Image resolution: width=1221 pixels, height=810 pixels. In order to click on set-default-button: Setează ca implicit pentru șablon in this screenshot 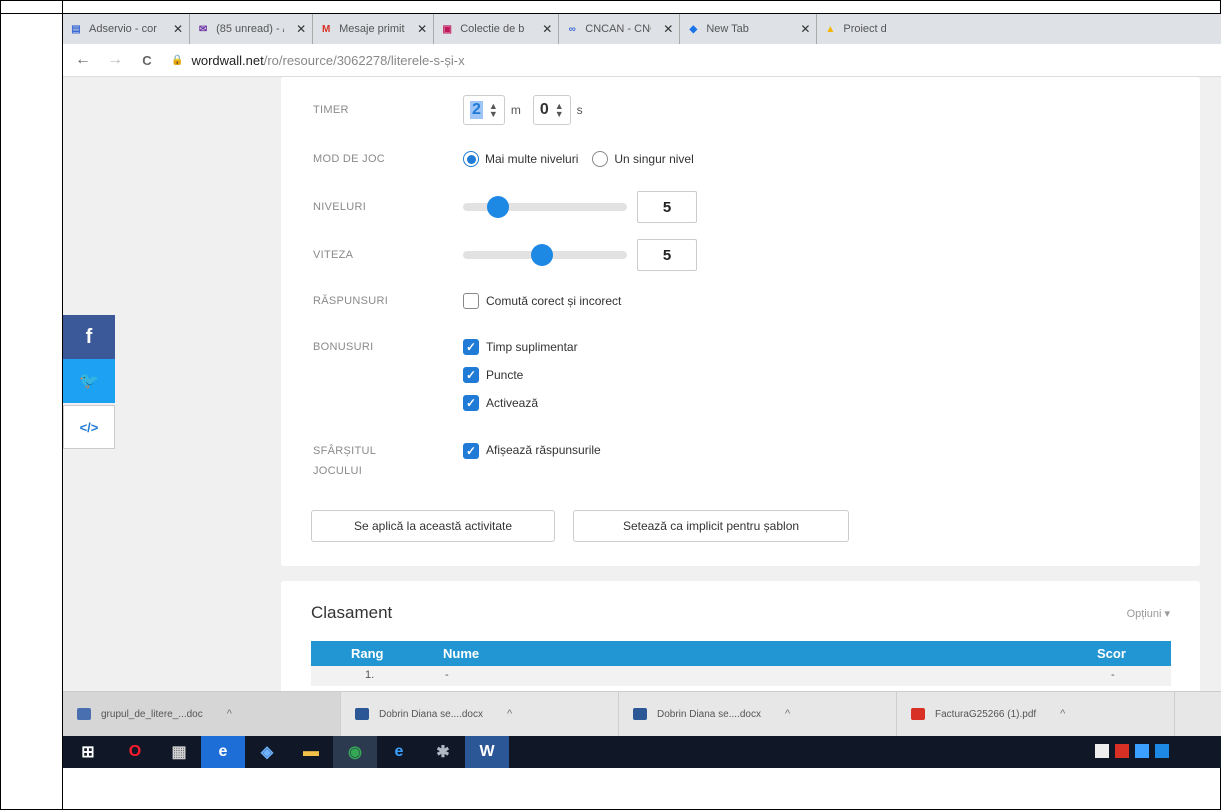, I will do `click(711, 526)`.